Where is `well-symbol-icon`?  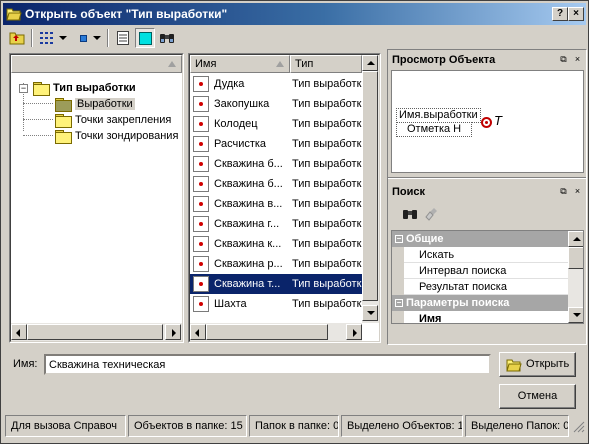
well-symbol-icon is located at coordinates (486, 122).